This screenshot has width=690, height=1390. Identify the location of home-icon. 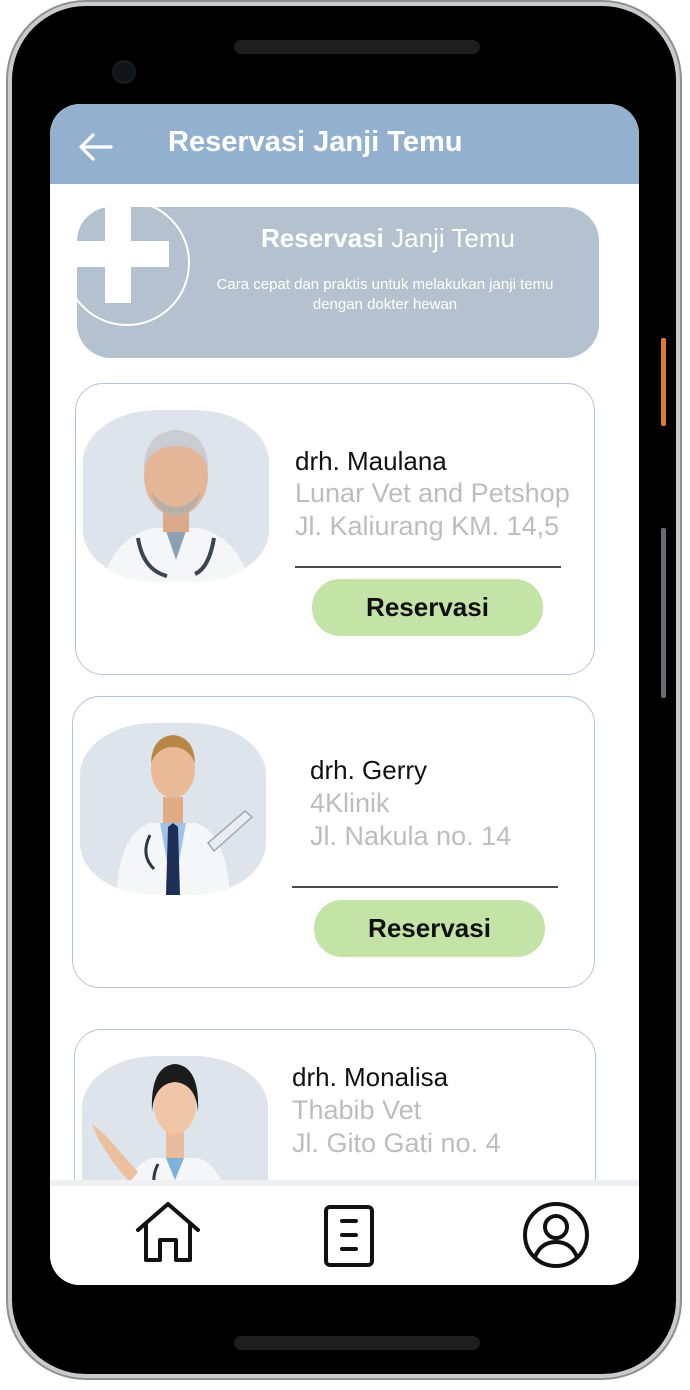
(168, 1232).